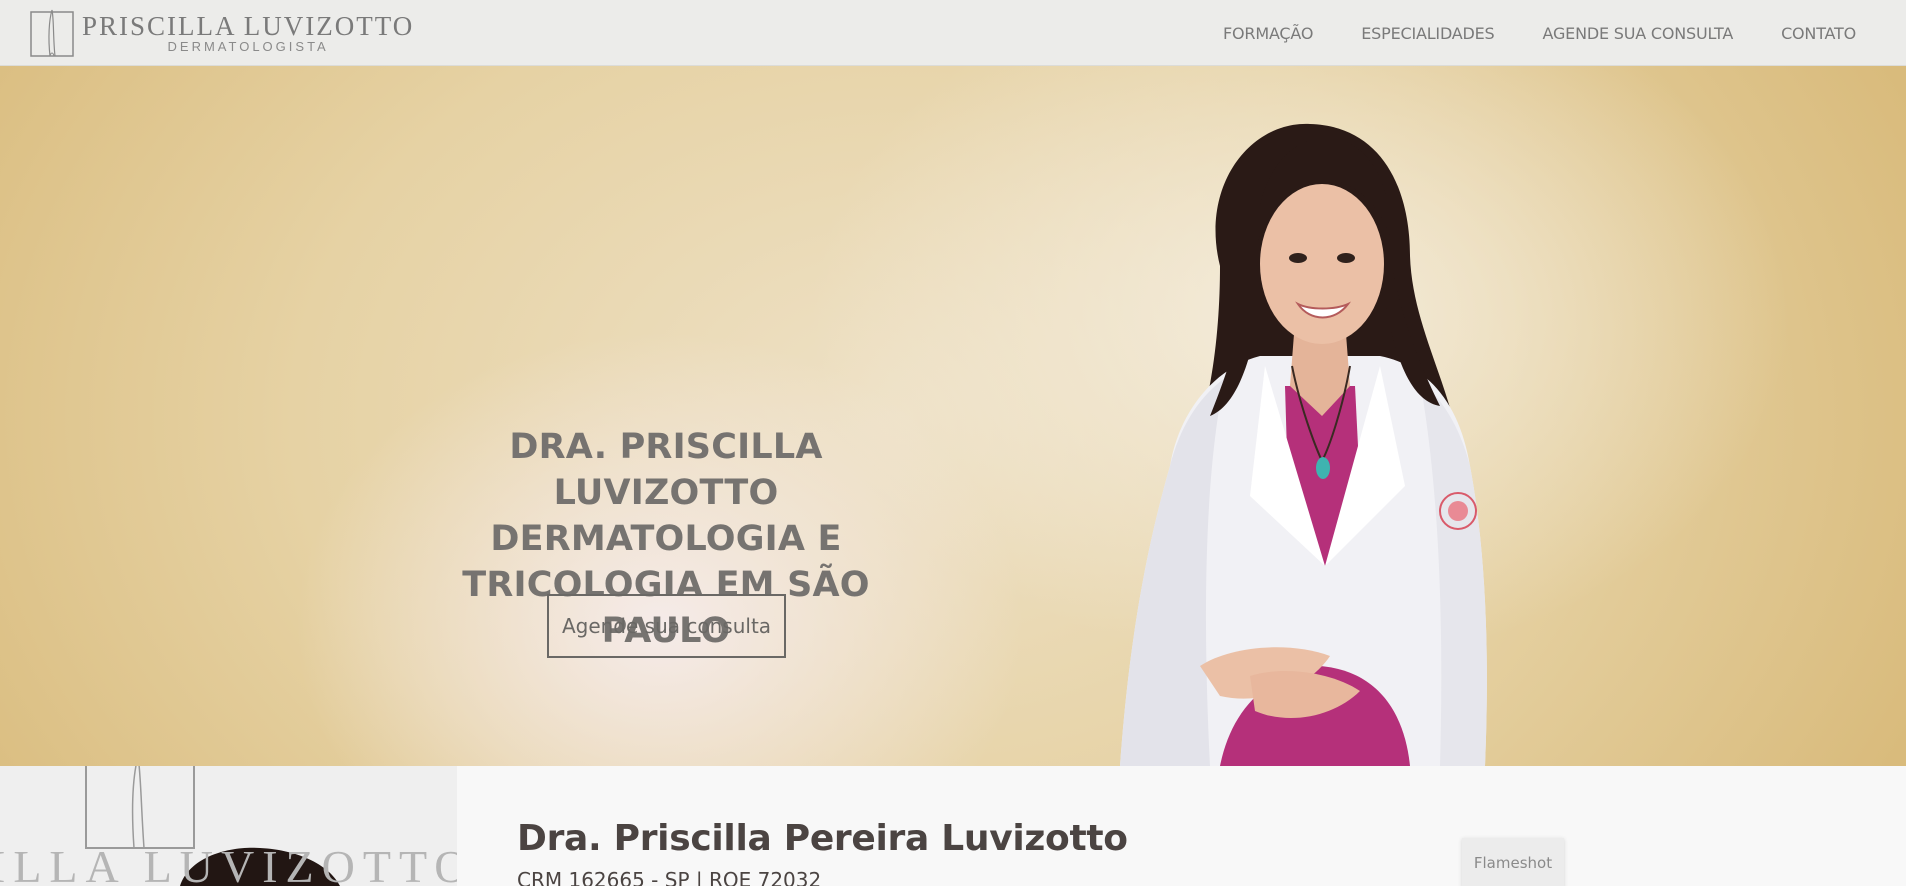 This screenshot has height=886, width=1906. What do you see at coordinates (248, 46) in the screenshot?
I see `logo-subtitle: DERMATOLOGISTA` at bounding box center [248, 46].